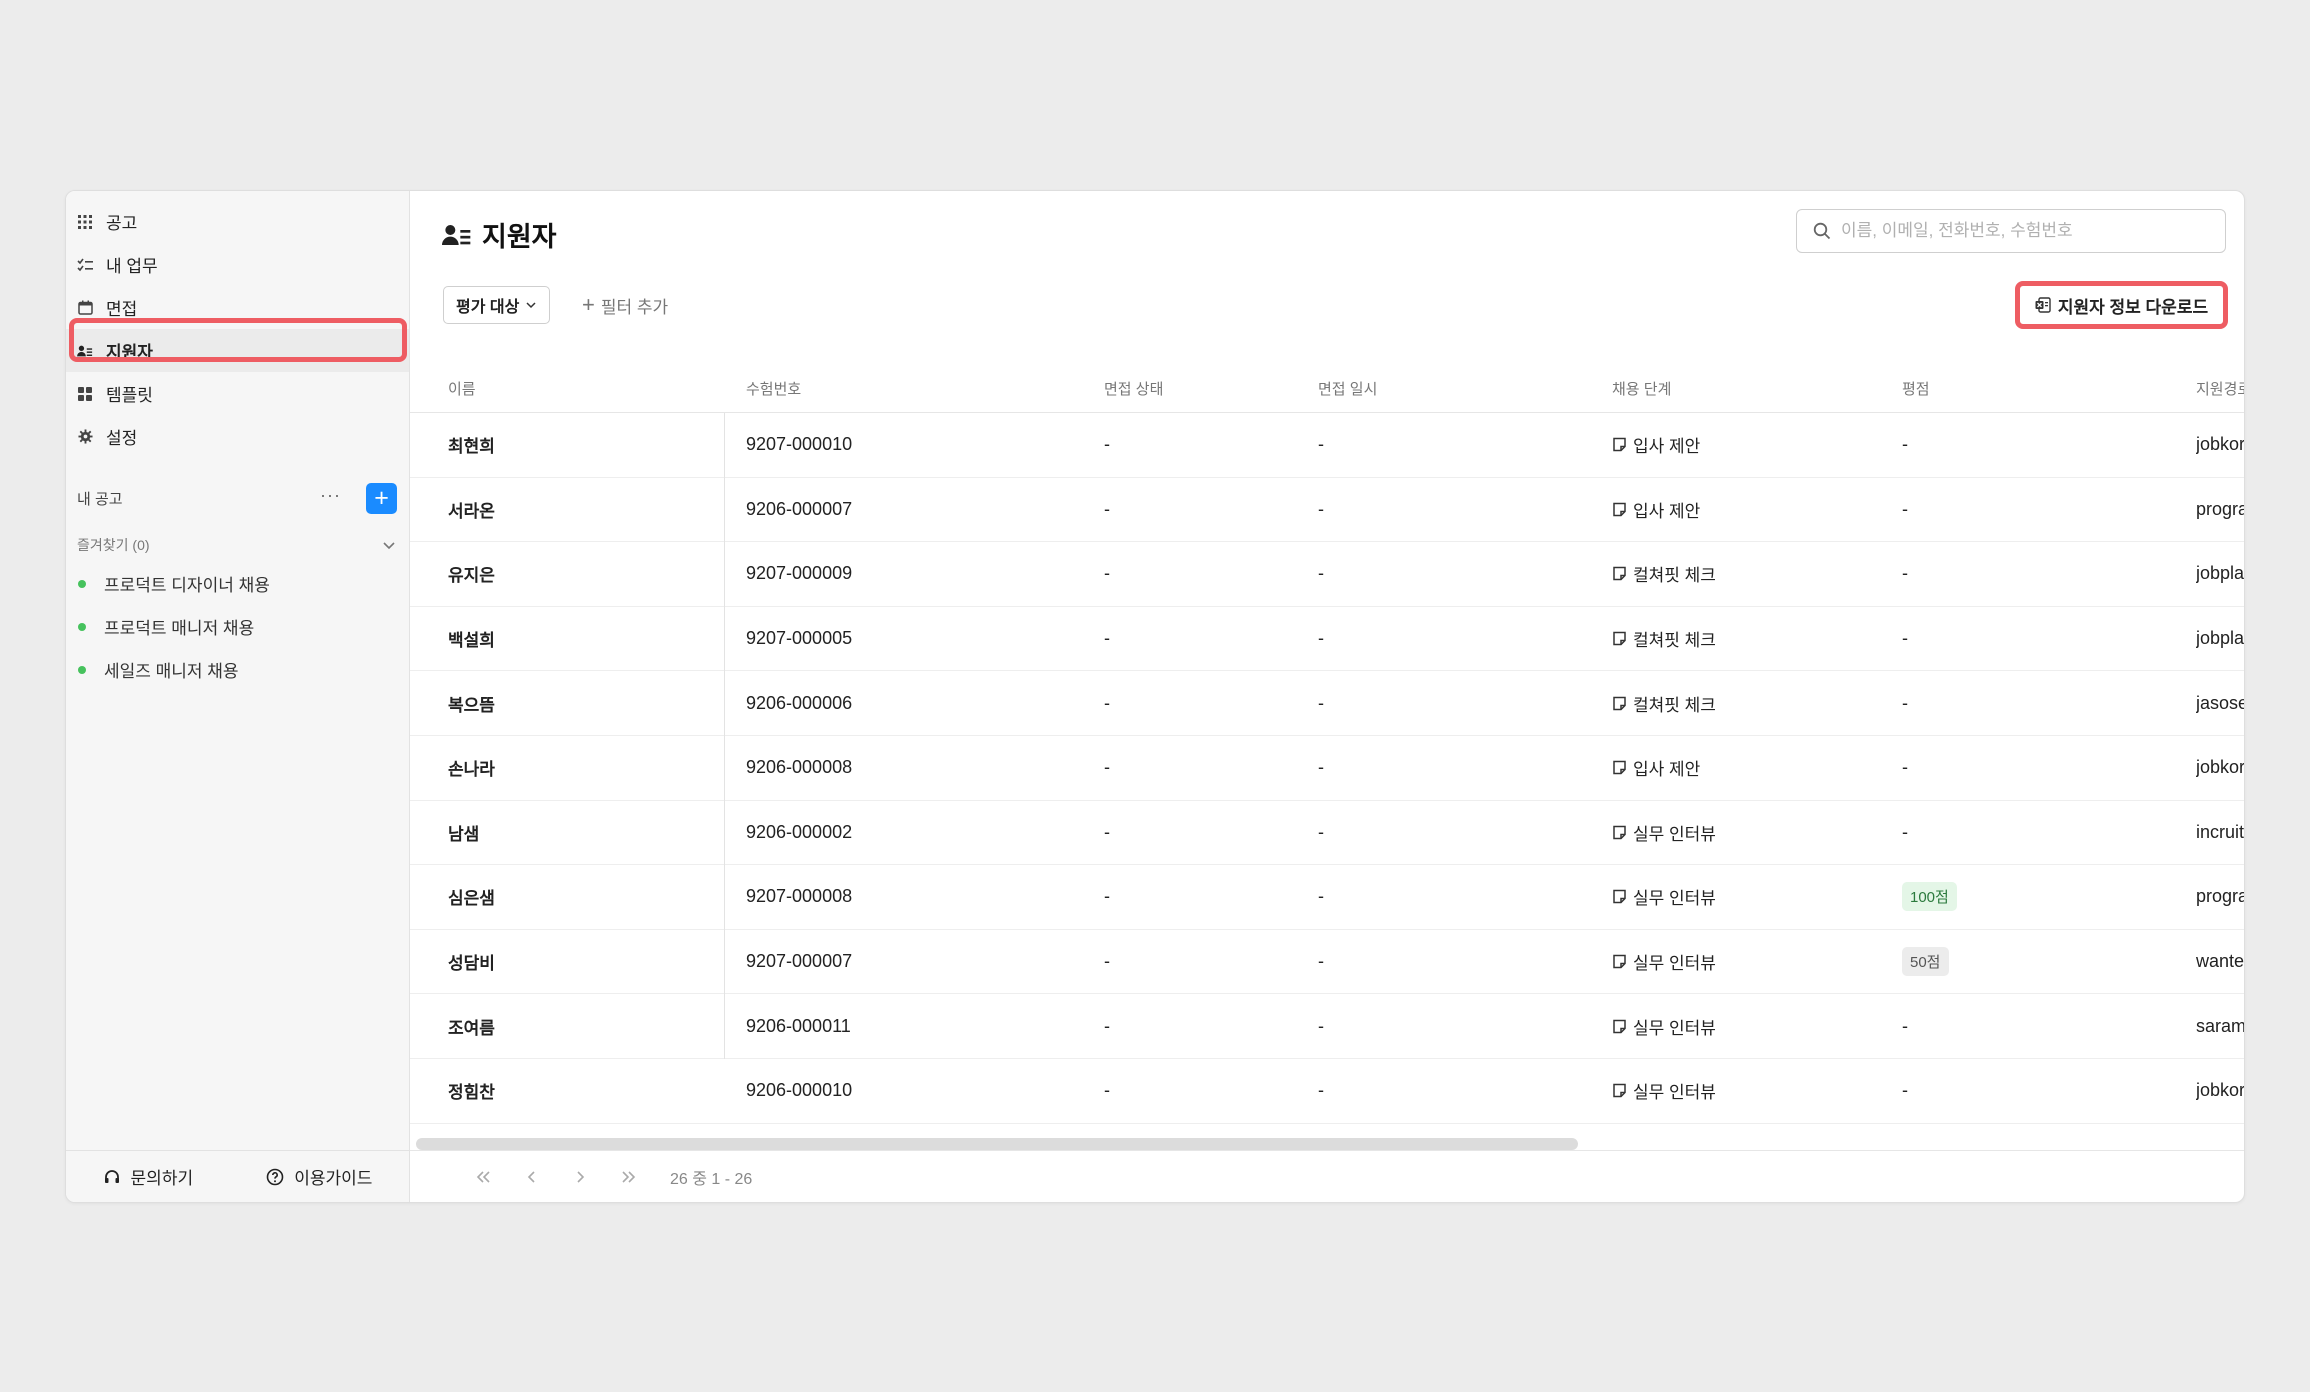  What do you see at coordinates (2121, 305) in the screenshot?
I see `download-applicants-button: 지원자 정보 다운로드` at bounding box center [2121, 305].